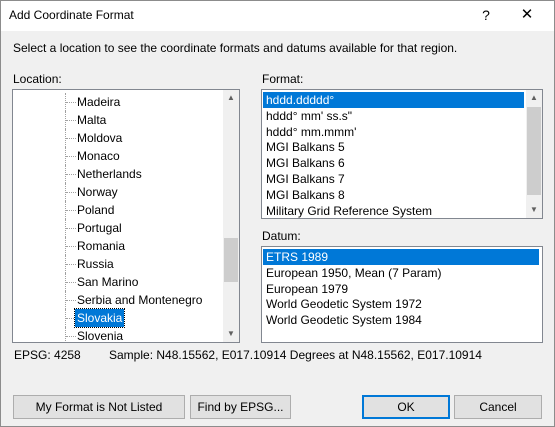  I want to click on location-scrollbar: ▲ ▼, so click(231, 216).